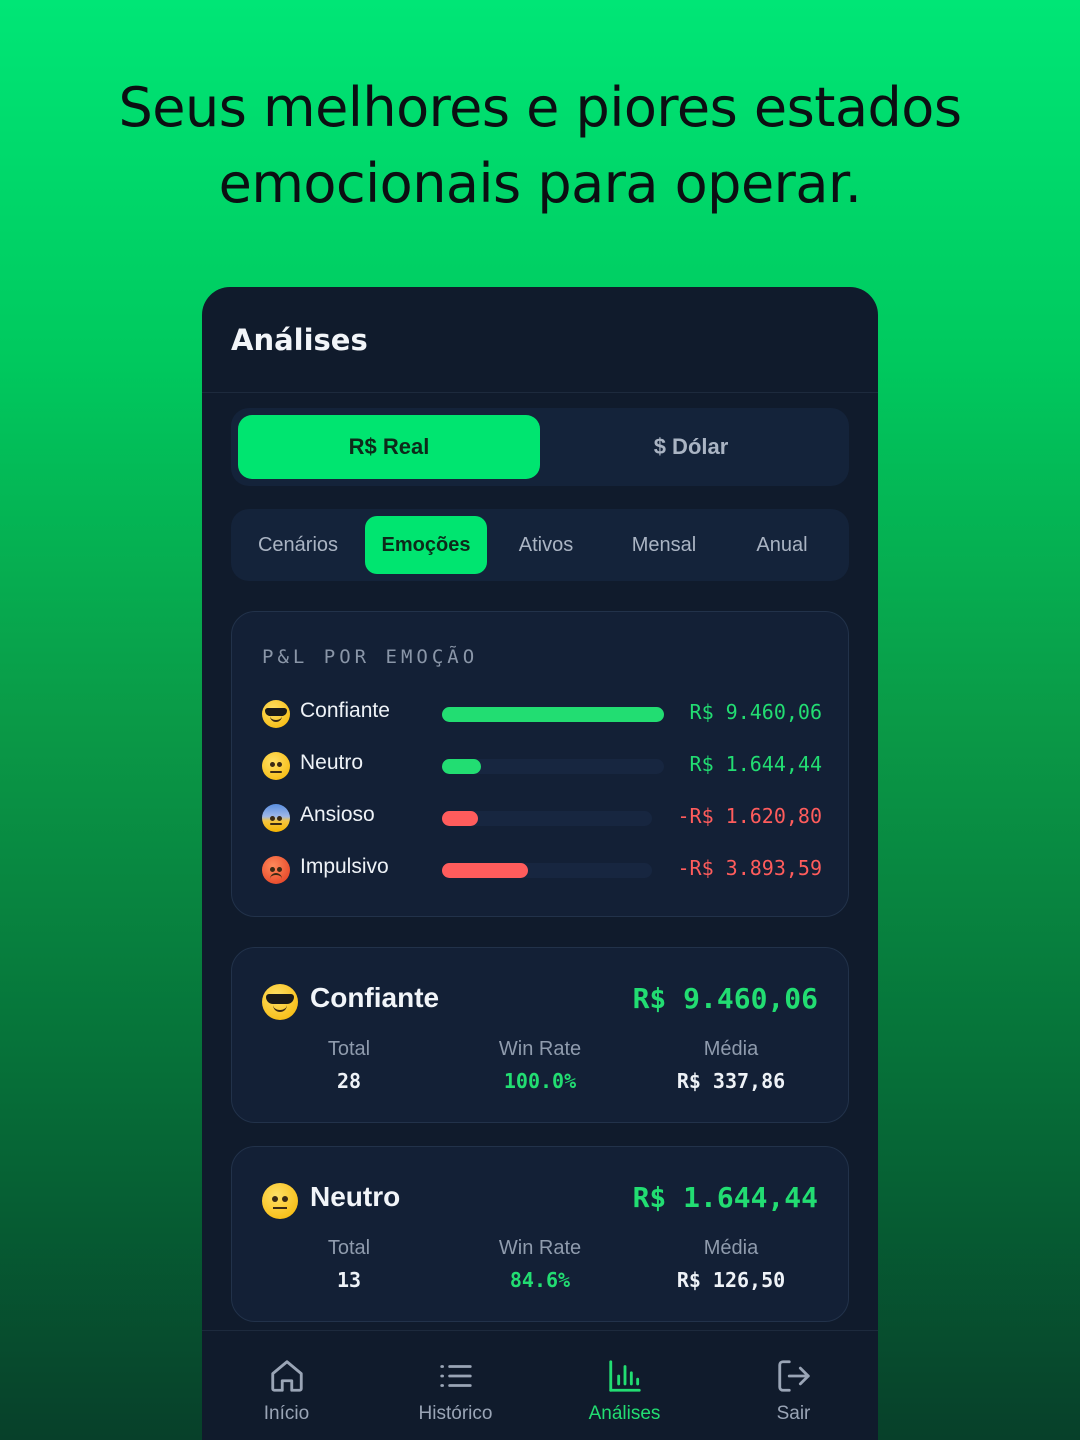 Image resolution: width=1080 pixels, height=1440 pixels. I want to click on anxious-face-icon, so click(276, 818).